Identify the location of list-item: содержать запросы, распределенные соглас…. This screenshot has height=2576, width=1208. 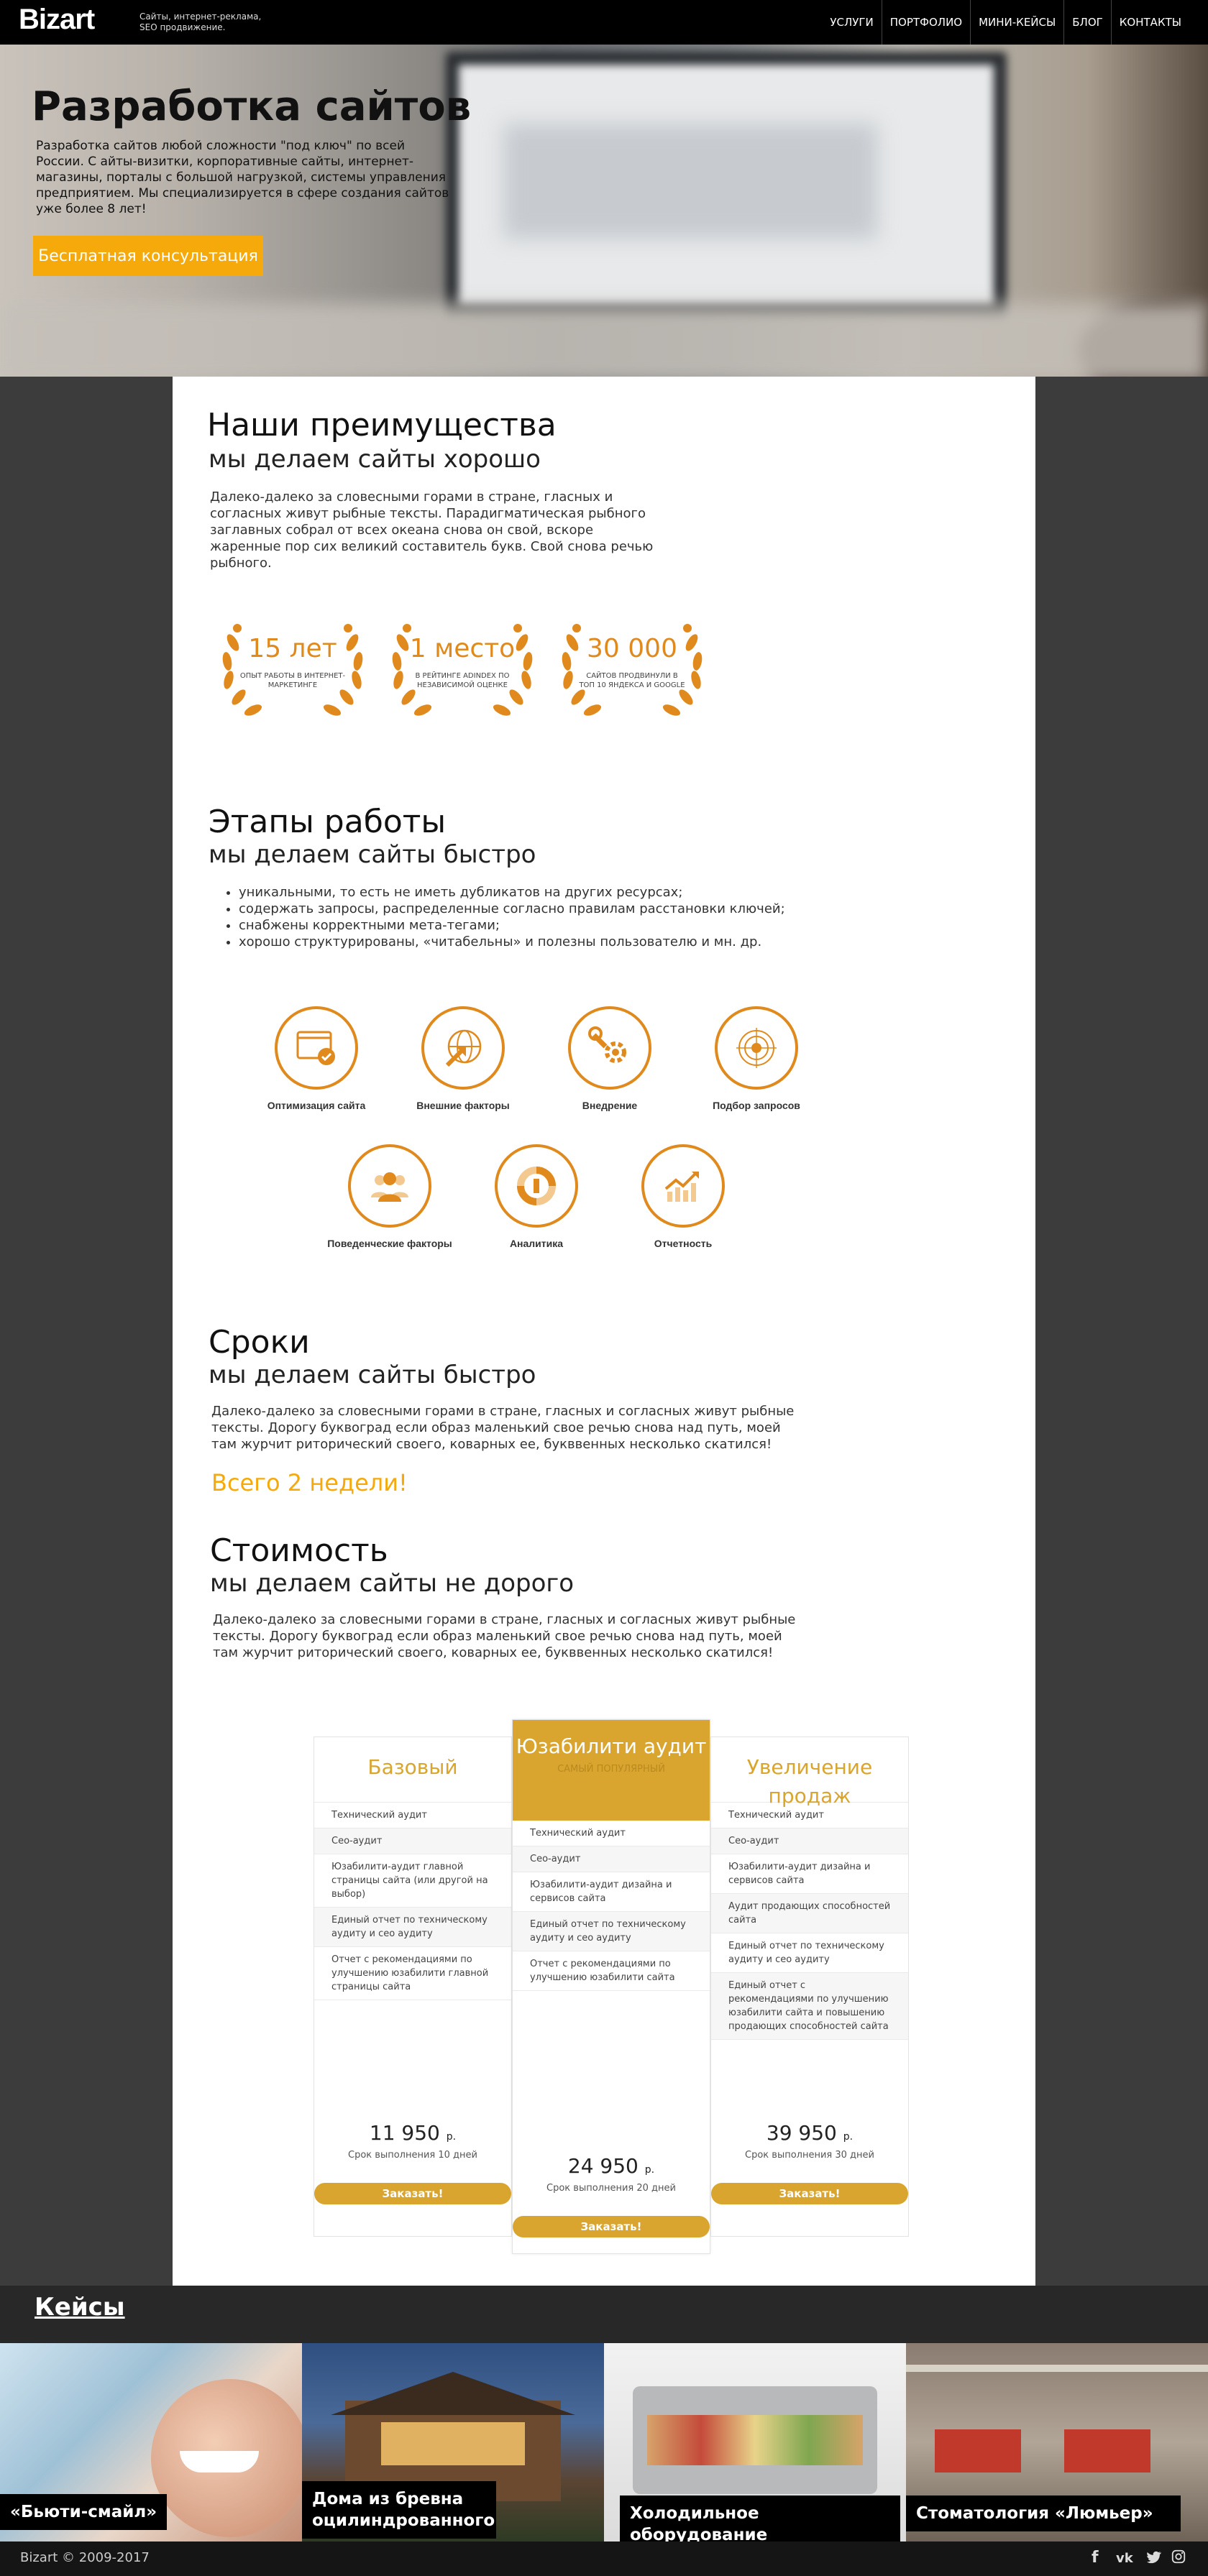
(562, 909).